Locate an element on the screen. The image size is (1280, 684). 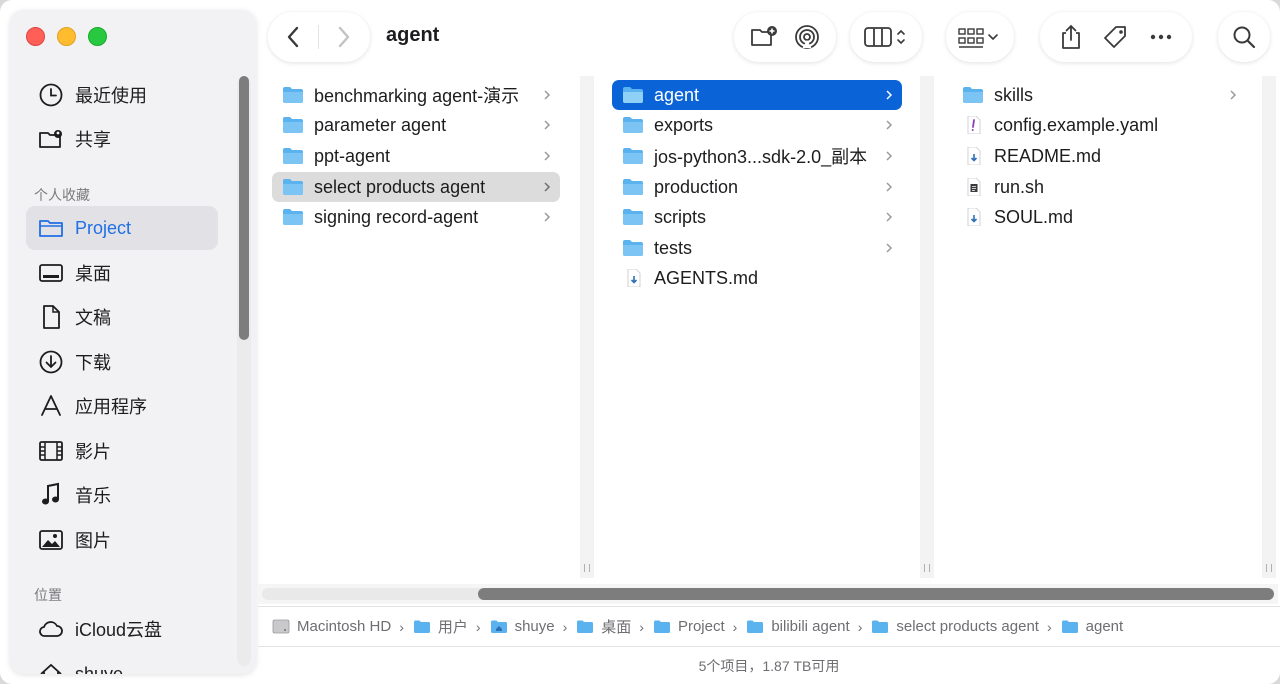
crumb-label: 用户 is located at coordinates (452, 627).